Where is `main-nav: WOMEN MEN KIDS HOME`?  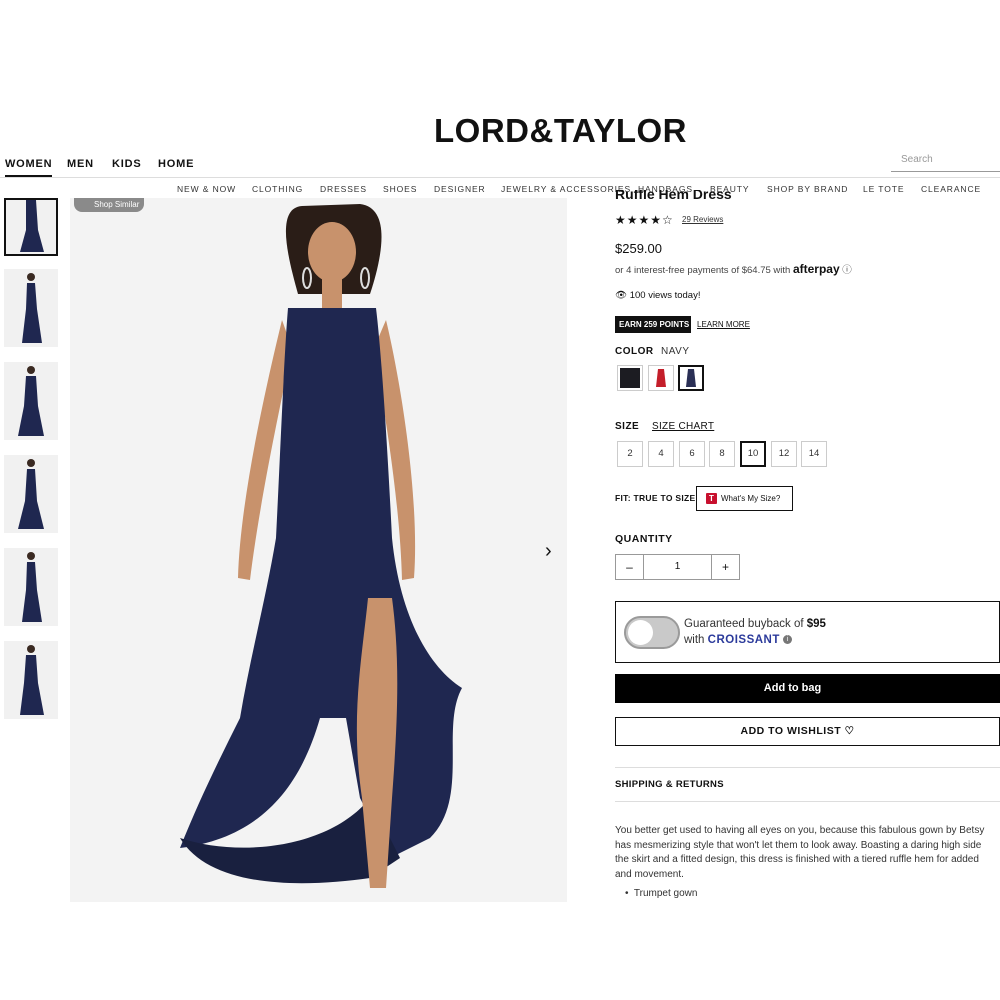 main-nav: WOMEN MEN KIDS HOME is located at coordinates (500, 167).